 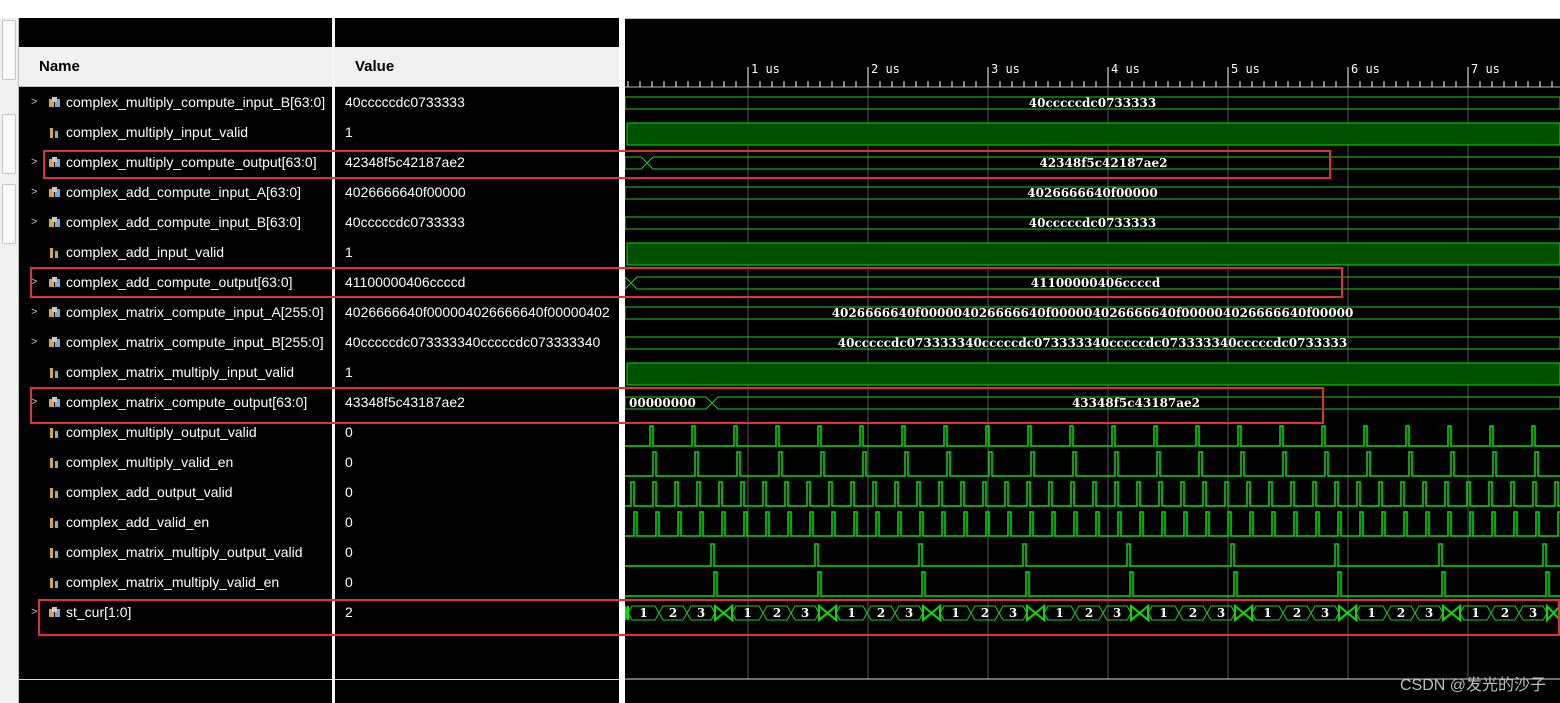 I want to click on name-column-header: Name, so click(x=175, y=67).